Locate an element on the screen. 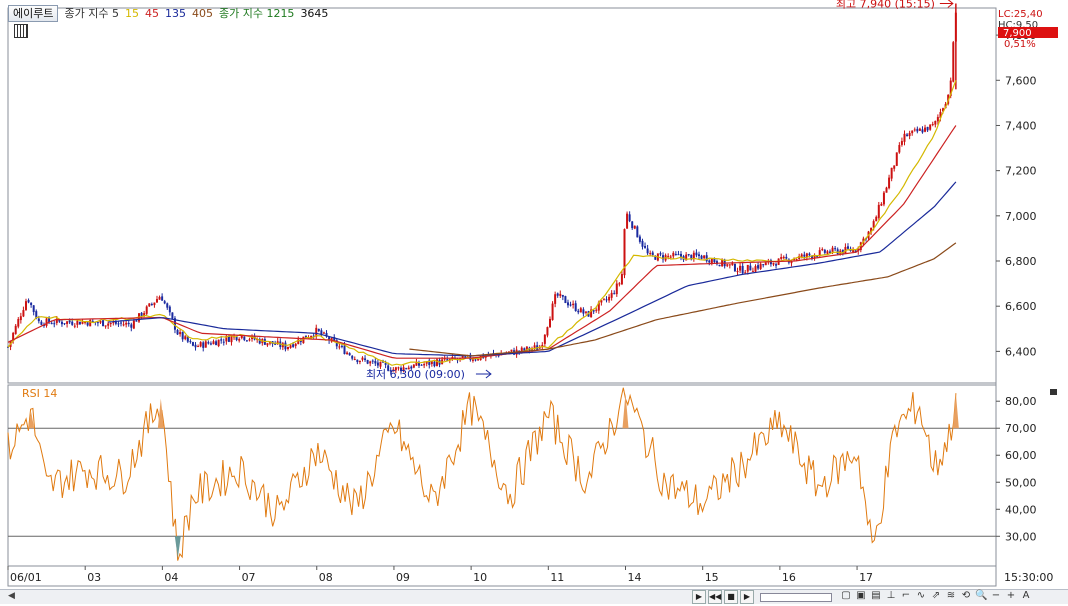 The image size is (1068, 606). x-tick-label: 16 is located at coordinates (789, 577).